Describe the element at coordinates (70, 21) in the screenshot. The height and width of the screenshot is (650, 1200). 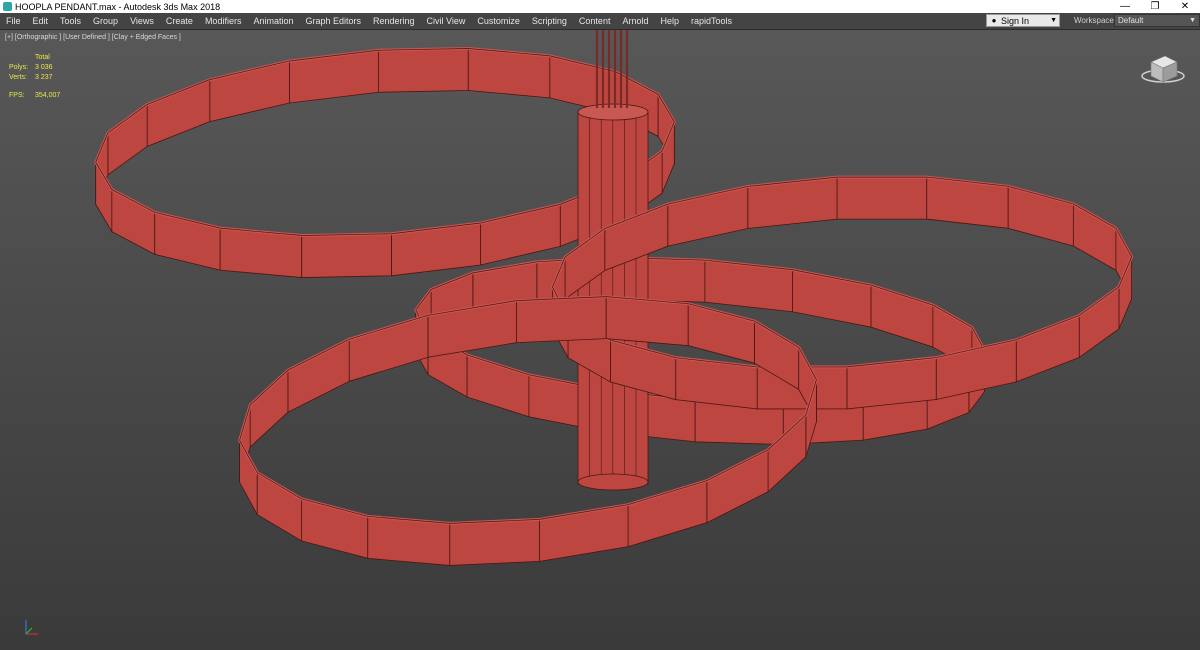
I see `menu-tools: Tools` at that location.